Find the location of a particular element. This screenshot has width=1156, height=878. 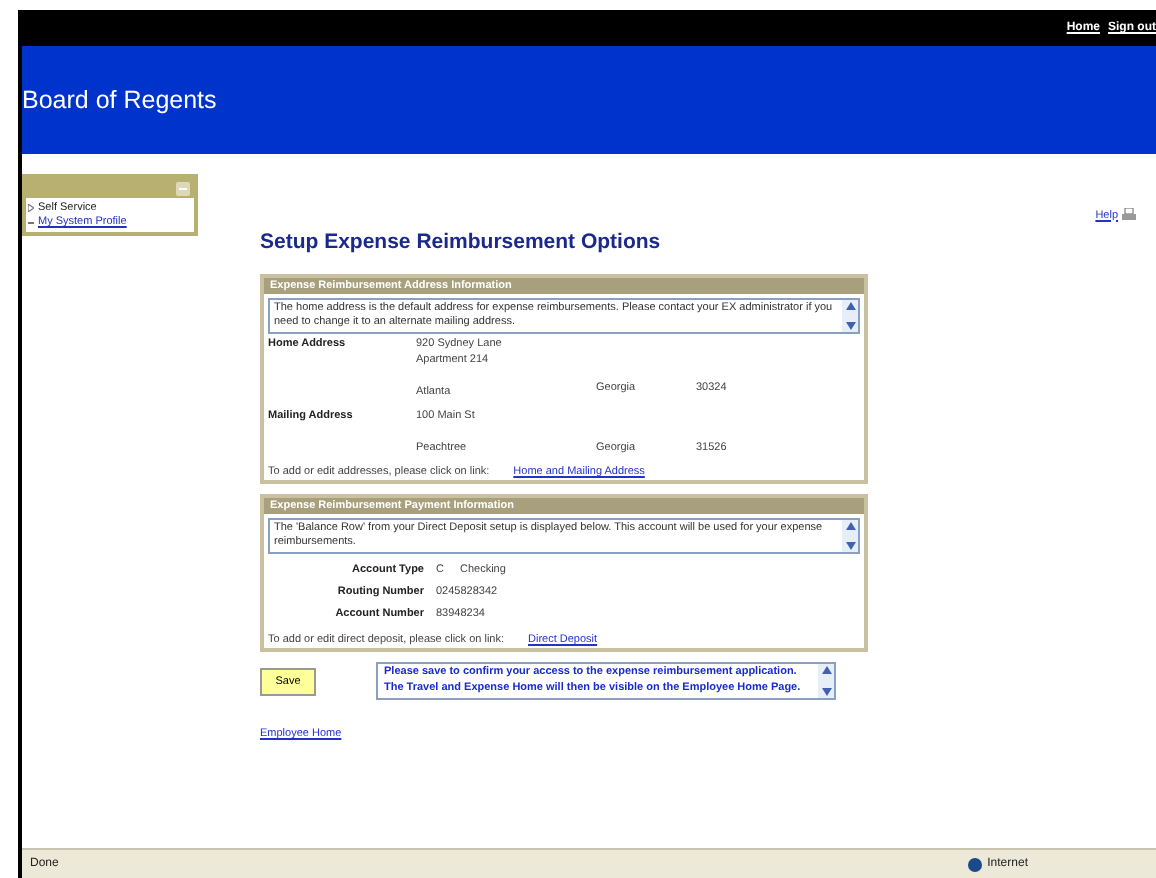

printer-icon is located at coordinates (1129, 215).